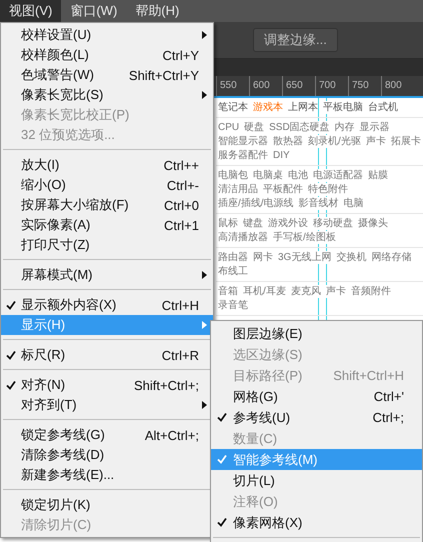 The image size is (423, 542). Describe the element at coordinates (370, 291) in the screenshot. I see `category-link: 音频附件` at that location.